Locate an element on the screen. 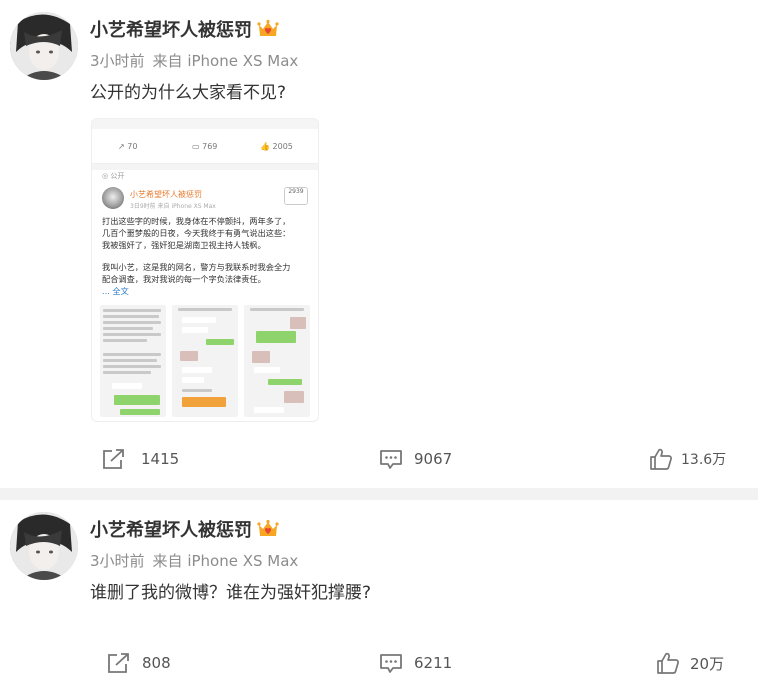 The width and height of the screenshot is (758, 682). comment-count: 6211 is located at coordinates (433, 663).